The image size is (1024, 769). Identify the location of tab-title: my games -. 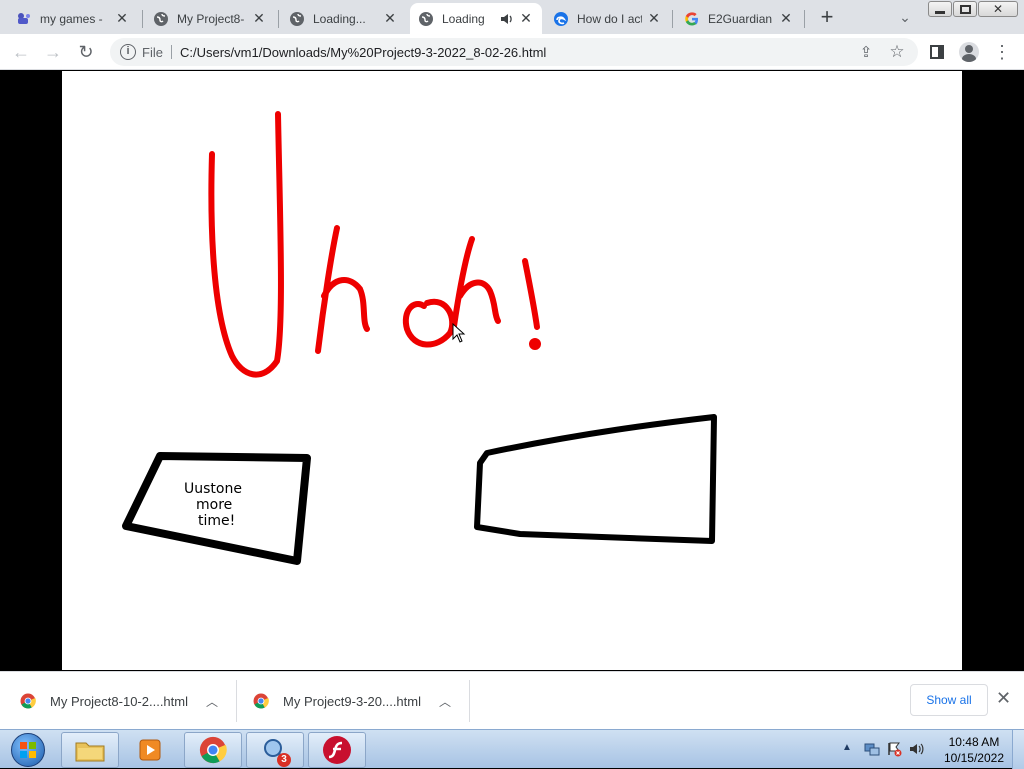
(71, 18).